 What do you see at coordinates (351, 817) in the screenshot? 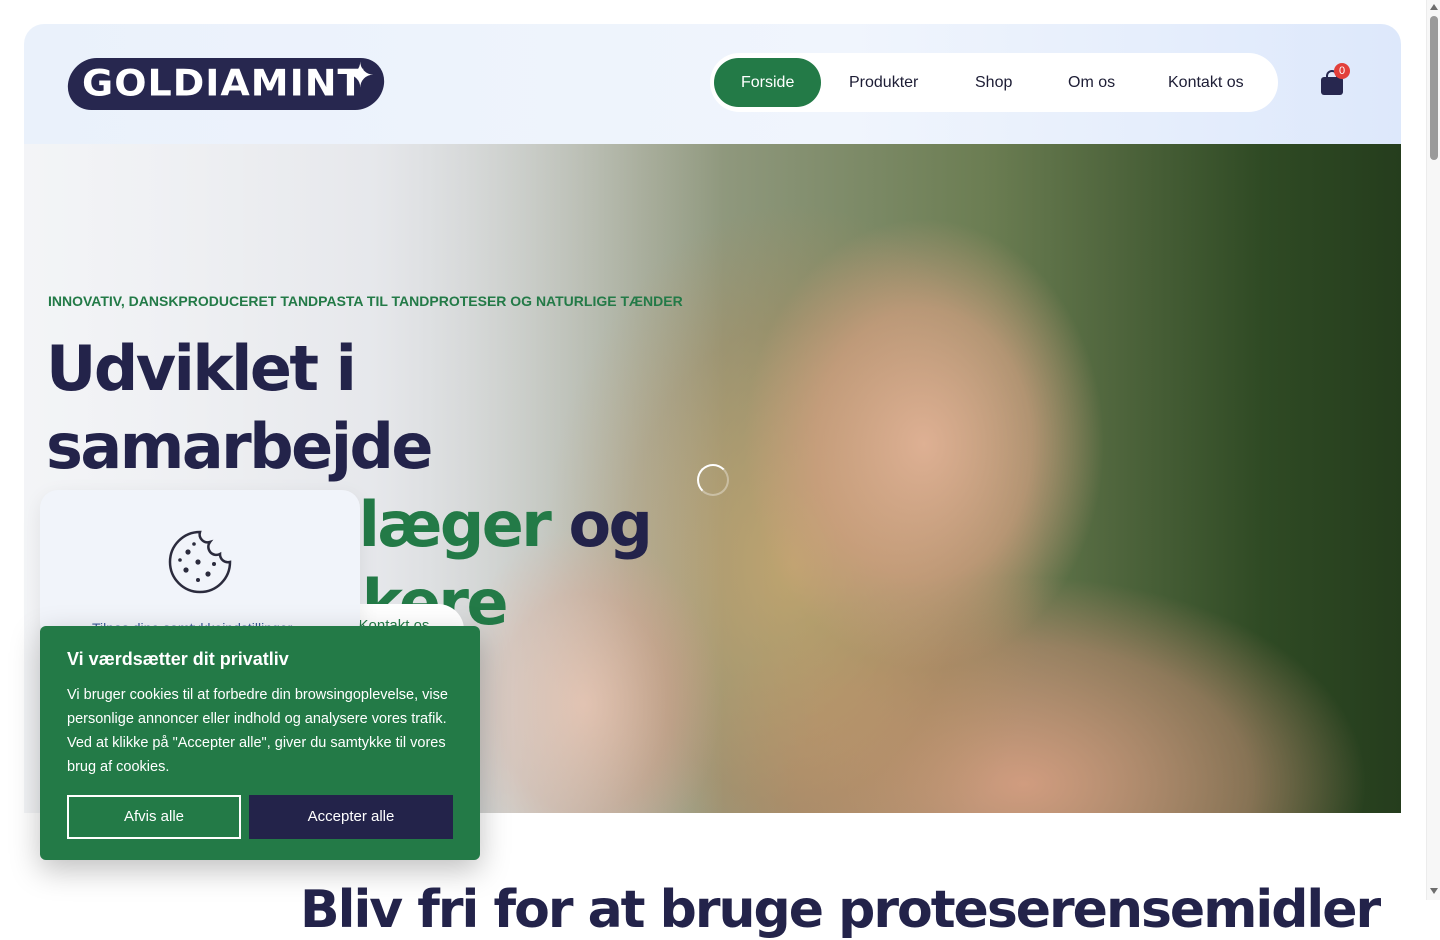
I see `accept-all-button: Accepter alle` at bounding box center [351, 817].